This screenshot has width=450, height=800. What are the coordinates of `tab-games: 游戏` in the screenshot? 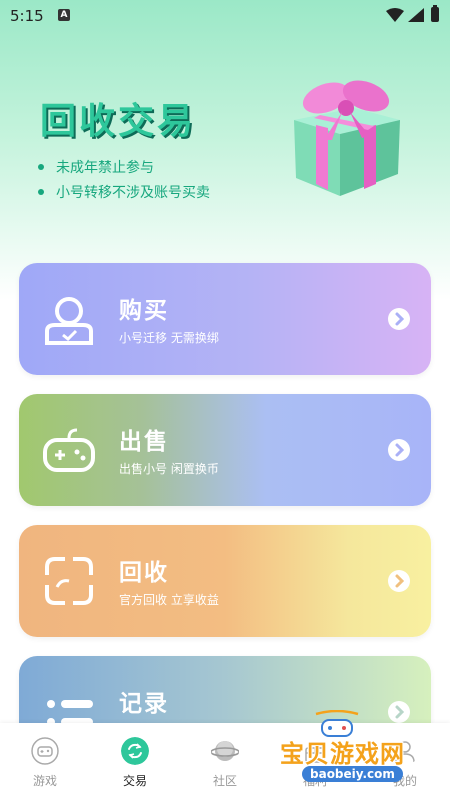 It's located at (45, 761).